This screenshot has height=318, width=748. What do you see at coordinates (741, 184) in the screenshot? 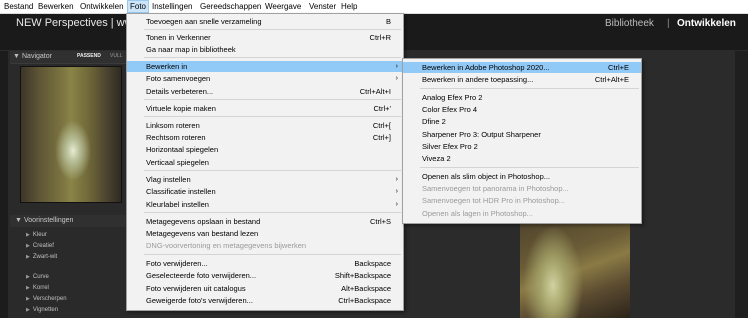
I see `right-panel-edge` at bounding box center [741, 184].